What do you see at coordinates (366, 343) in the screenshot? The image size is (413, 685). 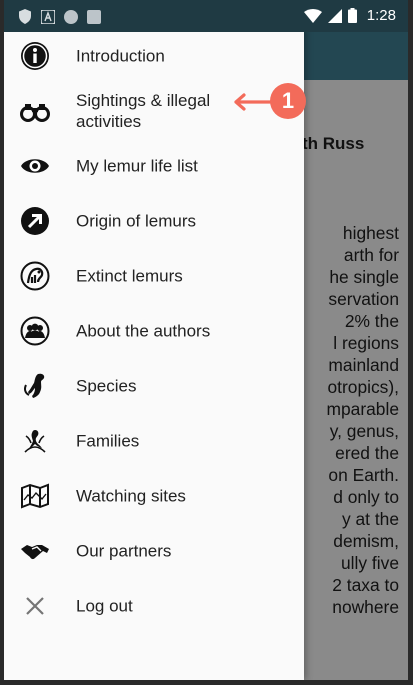 I see `background-text-line: l regions` at bounding box center [366, 343].